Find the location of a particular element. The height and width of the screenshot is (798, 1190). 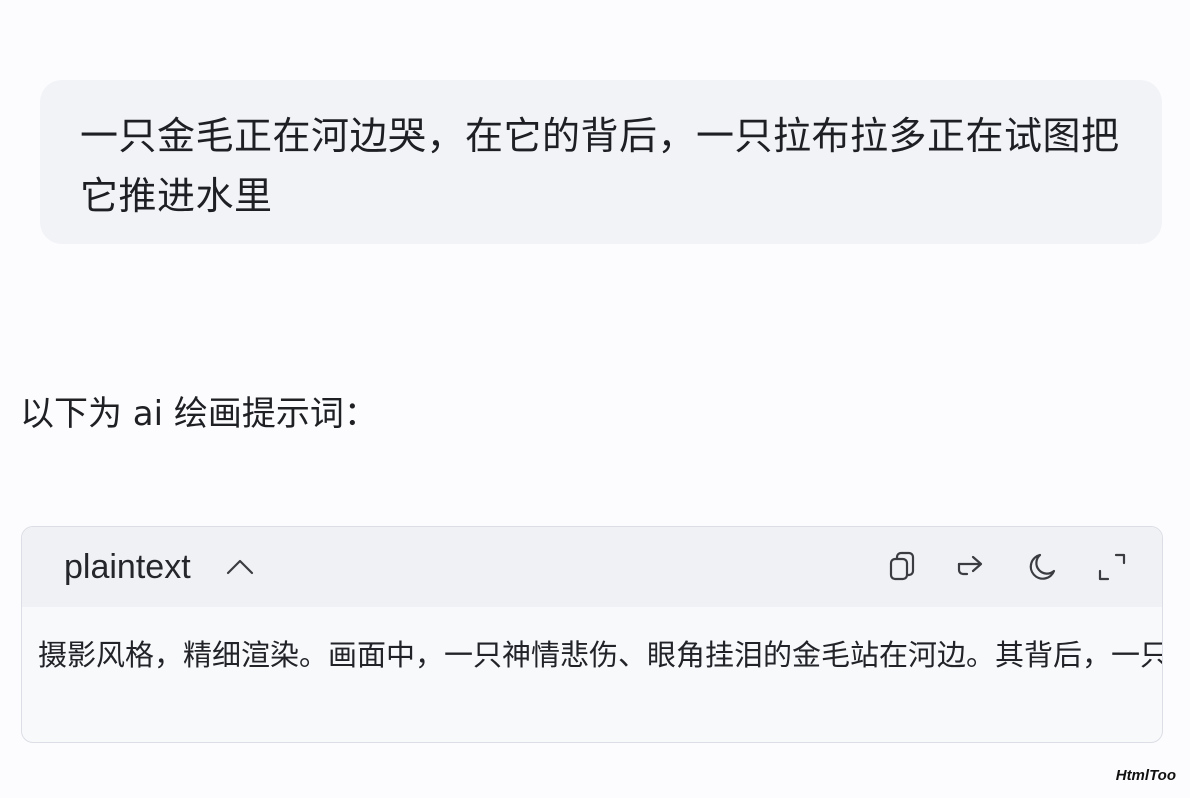

code-toolbar is located at coordinates (1007, 567).